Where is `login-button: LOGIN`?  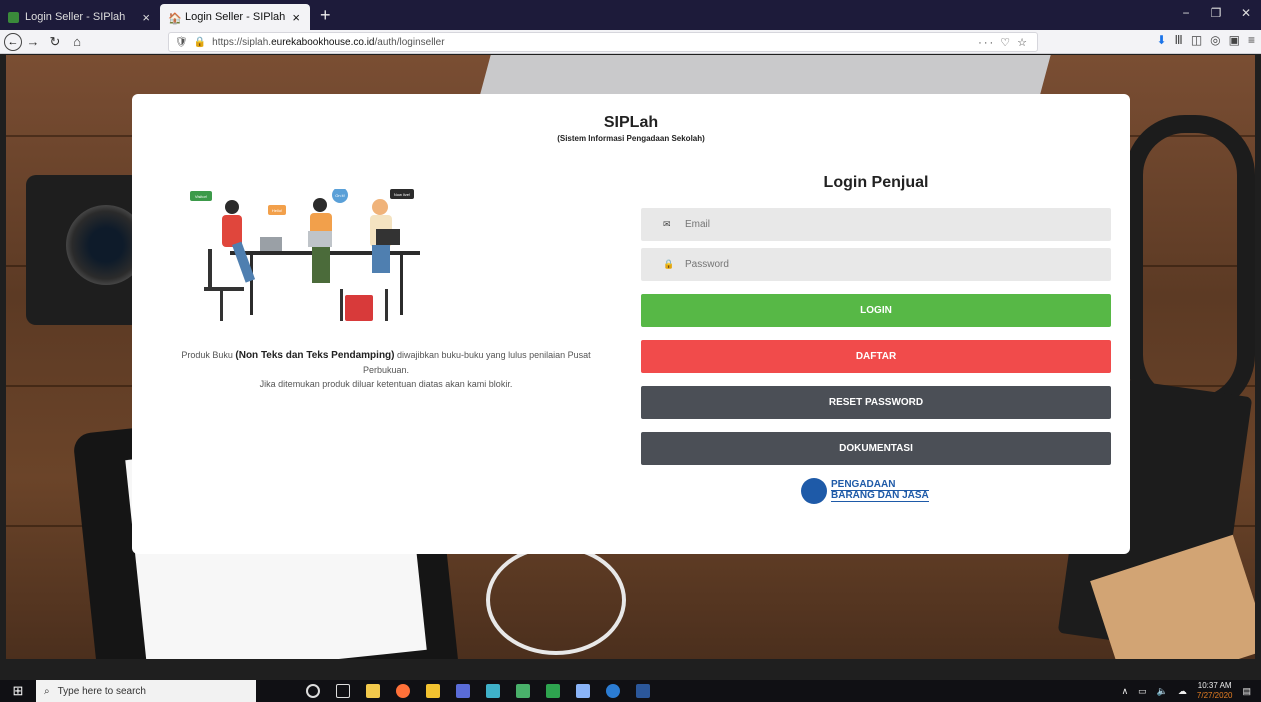 login-button: LOGIN is located at coordinates (876, 310).